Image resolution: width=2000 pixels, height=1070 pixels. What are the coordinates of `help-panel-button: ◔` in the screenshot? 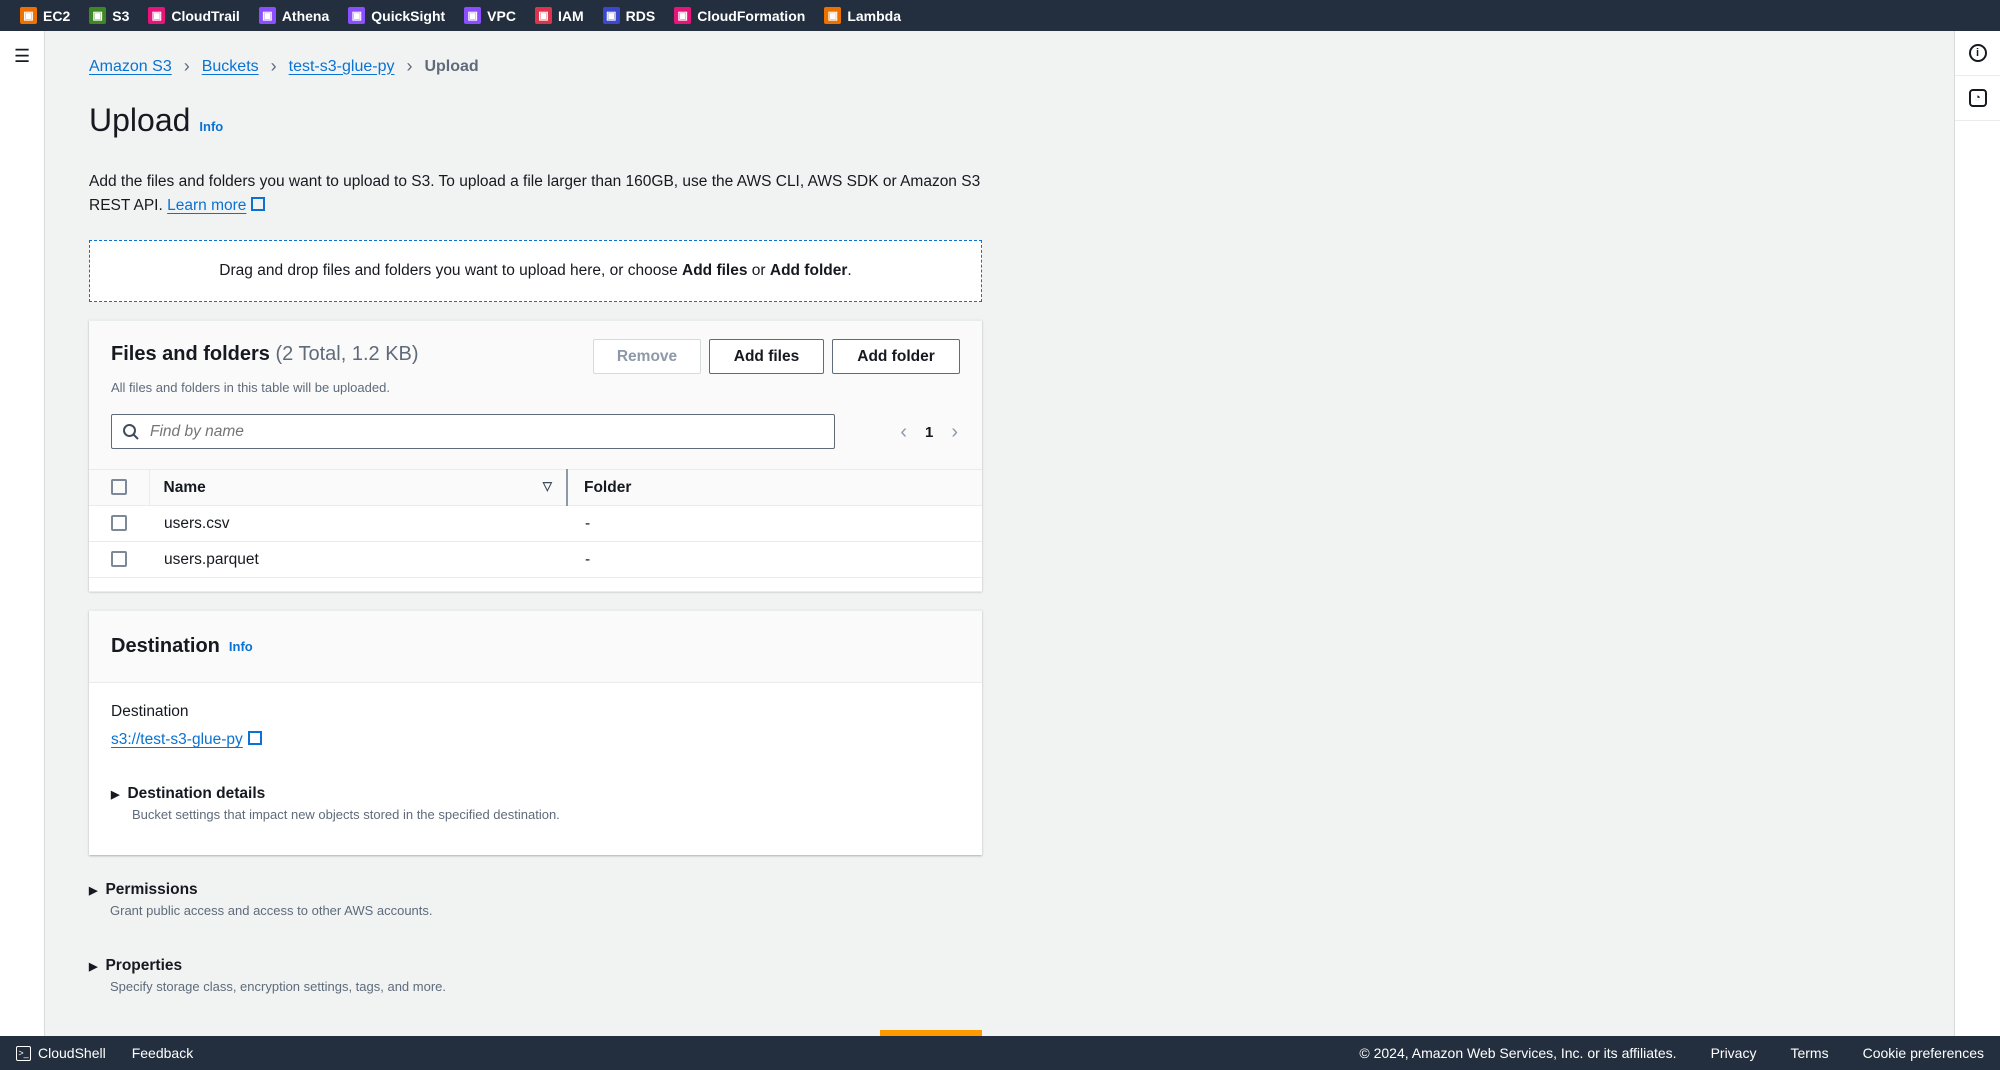 It's located at (1977, 98).